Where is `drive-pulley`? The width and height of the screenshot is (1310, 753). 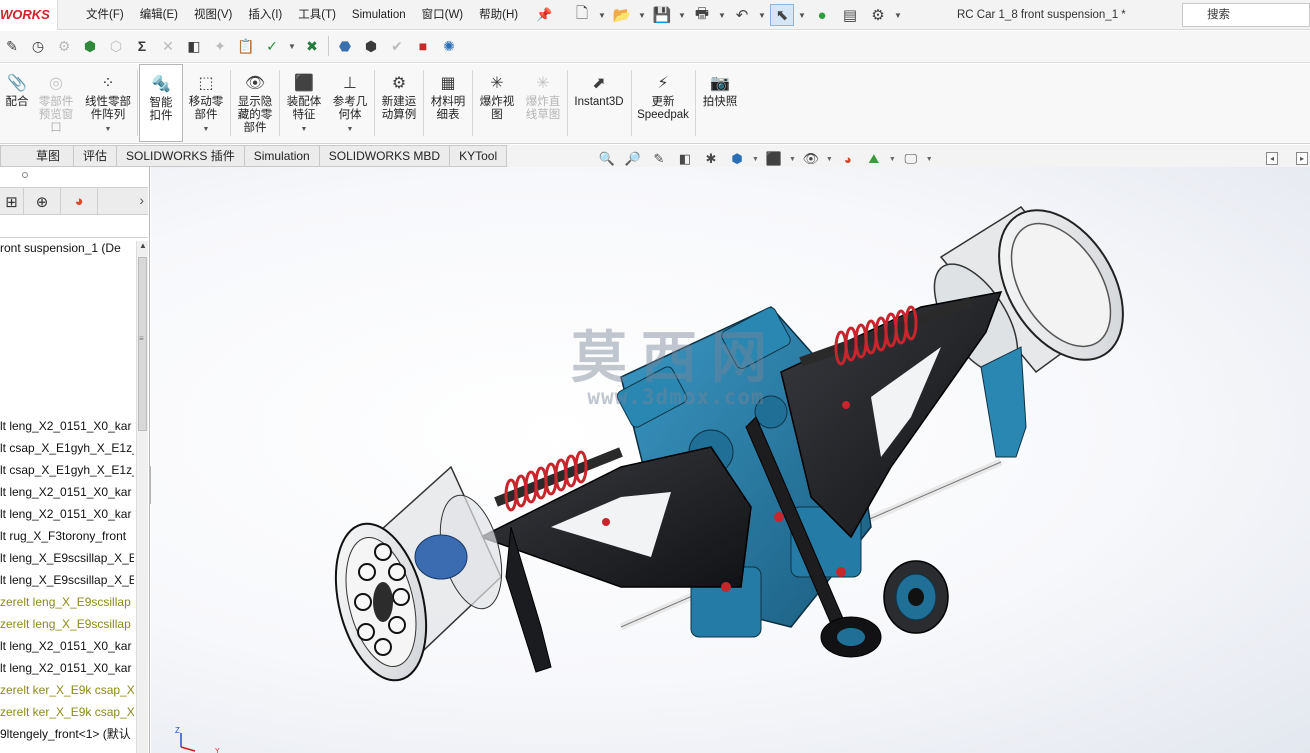
drive-pulley is located at coordinates (916, 597).